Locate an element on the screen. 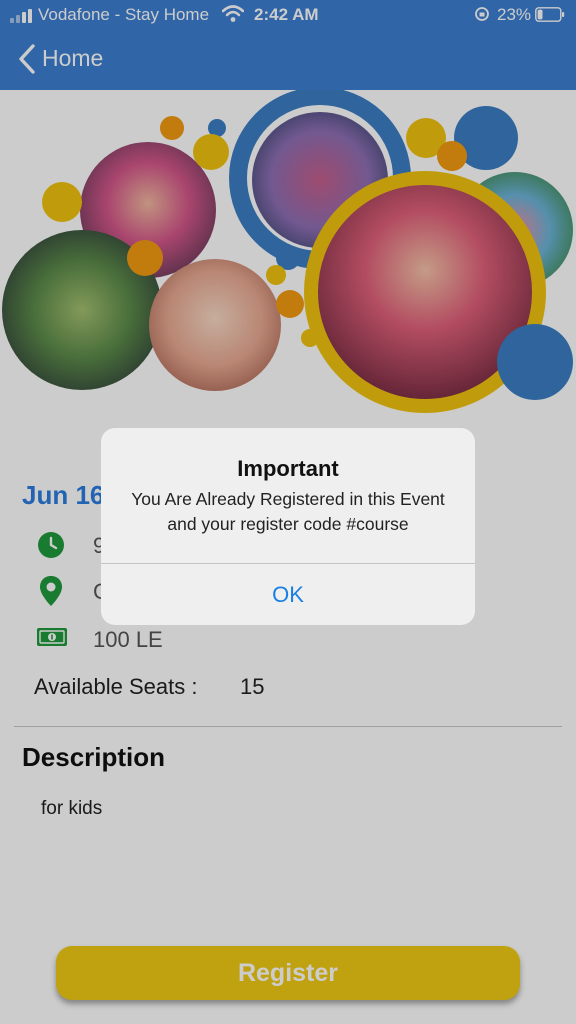 This screenshot has width=576, height=1024. alert-title: Important is located at coordinates (288, 468).